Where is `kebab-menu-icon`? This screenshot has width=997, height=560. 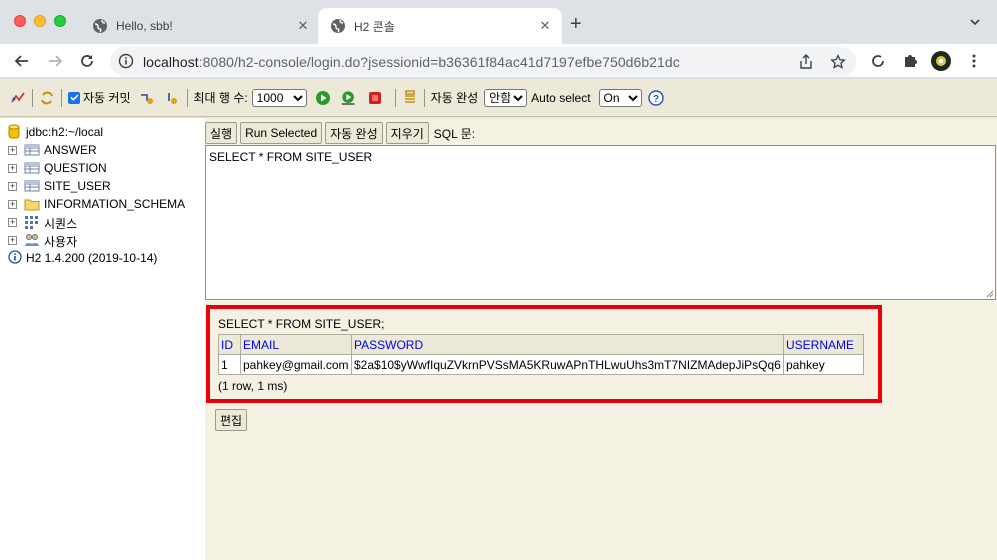 kebab-menu-icon is located at coordinates (974, 61).